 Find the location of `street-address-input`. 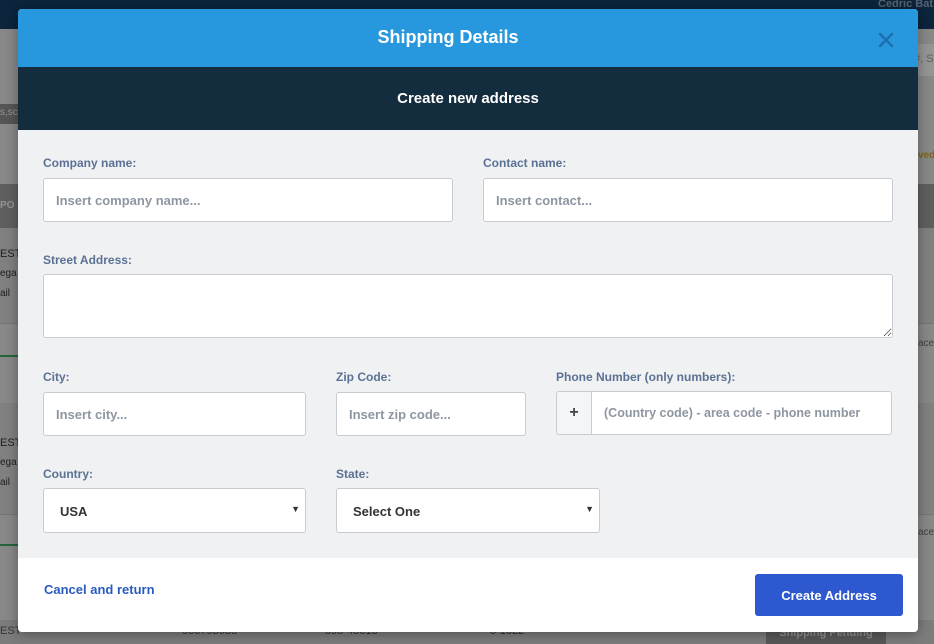

street-address-input is located at coordinates (468, 306).